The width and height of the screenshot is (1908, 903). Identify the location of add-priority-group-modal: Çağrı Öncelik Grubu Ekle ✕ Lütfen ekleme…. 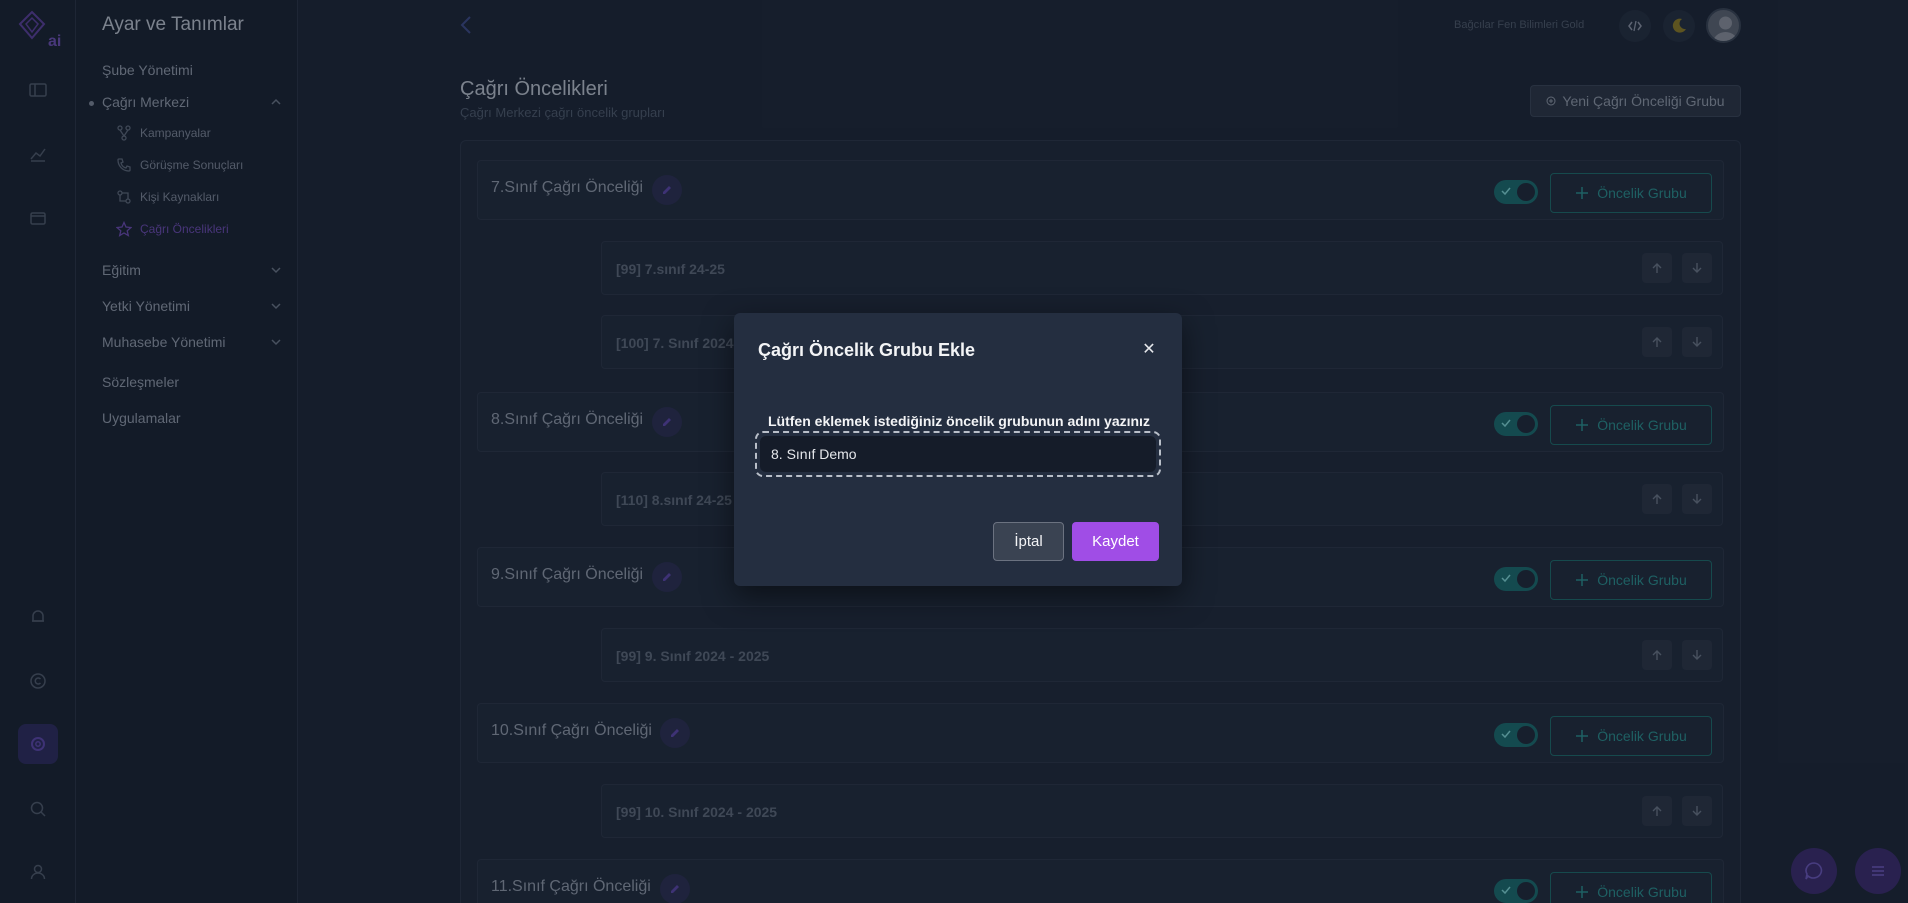
(958, 449).